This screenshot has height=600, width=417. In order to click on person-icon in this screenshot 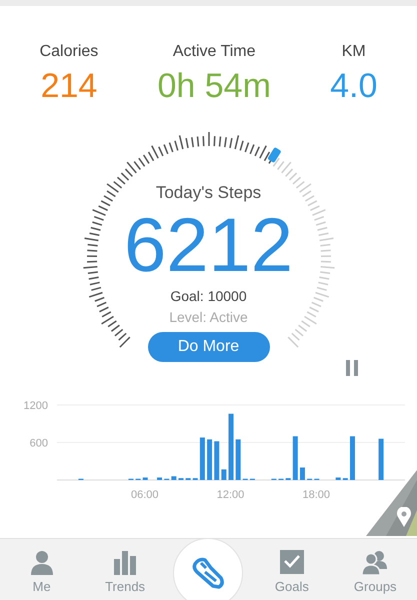, I will do `click(41, 561)`.